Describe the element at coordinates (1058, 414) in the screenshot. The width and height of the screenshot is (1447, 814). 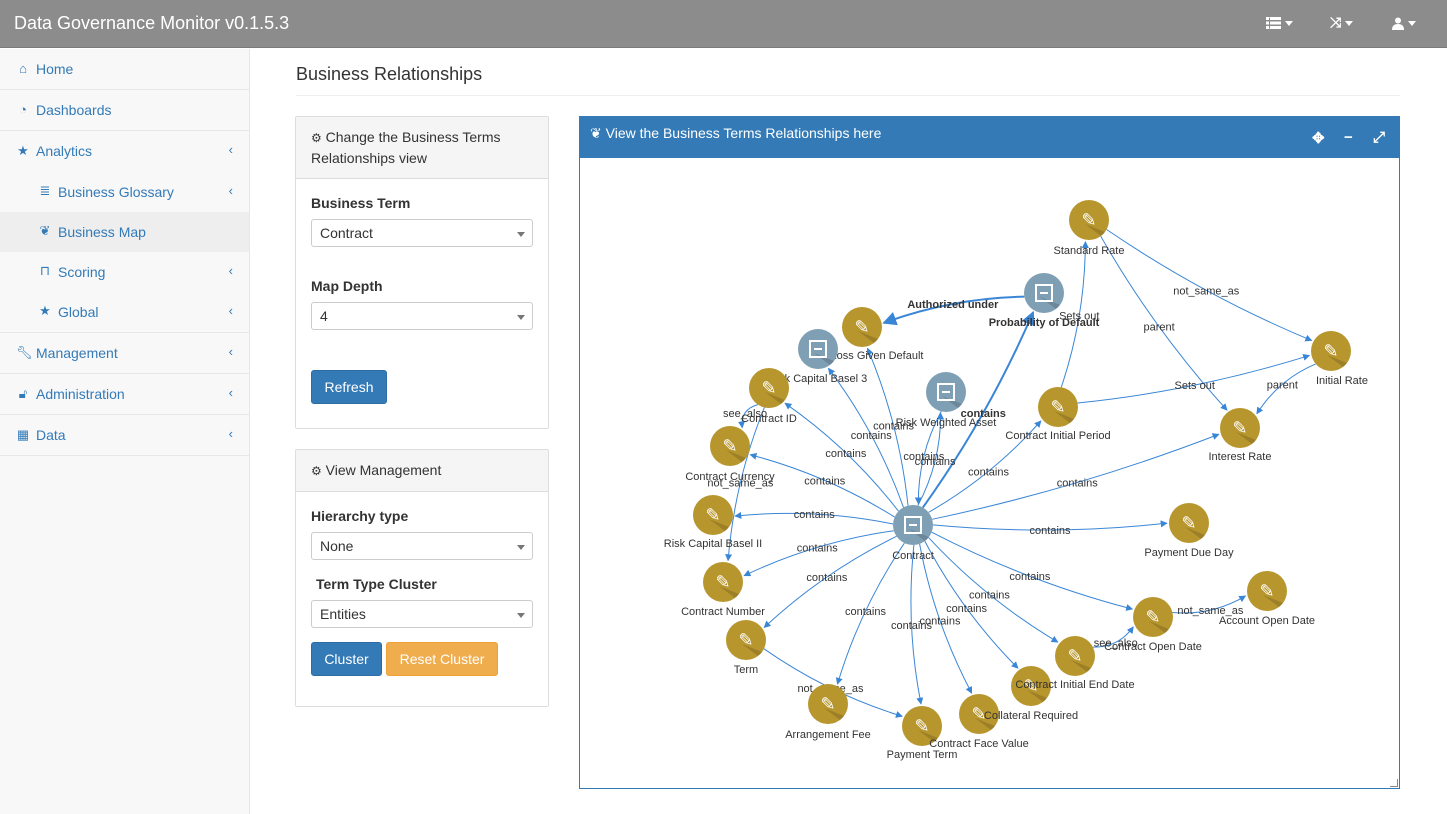
I see `graph-node-contract-initial-period: ✎ Contract Initial Period` at that location.